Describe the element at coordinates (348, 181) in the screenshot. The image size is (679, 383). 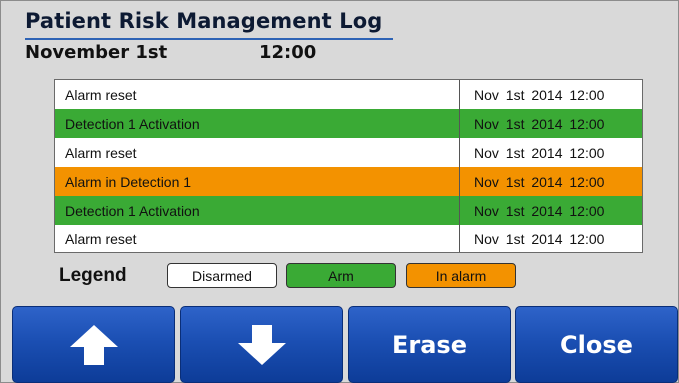
I see `log-row: Alarm in Detection 1 Nov 1st 2014 12:00` at that location.